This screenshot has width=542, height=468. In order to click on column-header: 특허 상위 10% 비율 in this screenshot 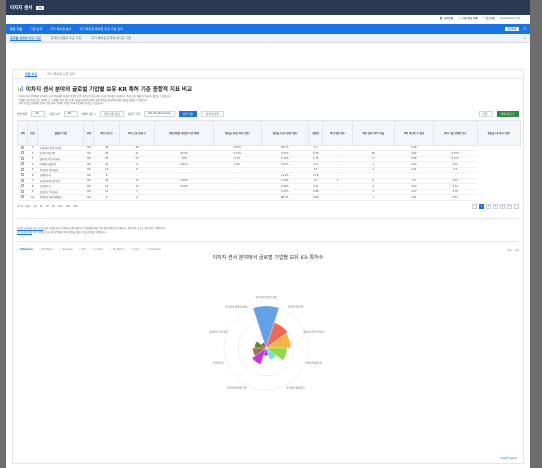, I will do `click(373, 132)`.